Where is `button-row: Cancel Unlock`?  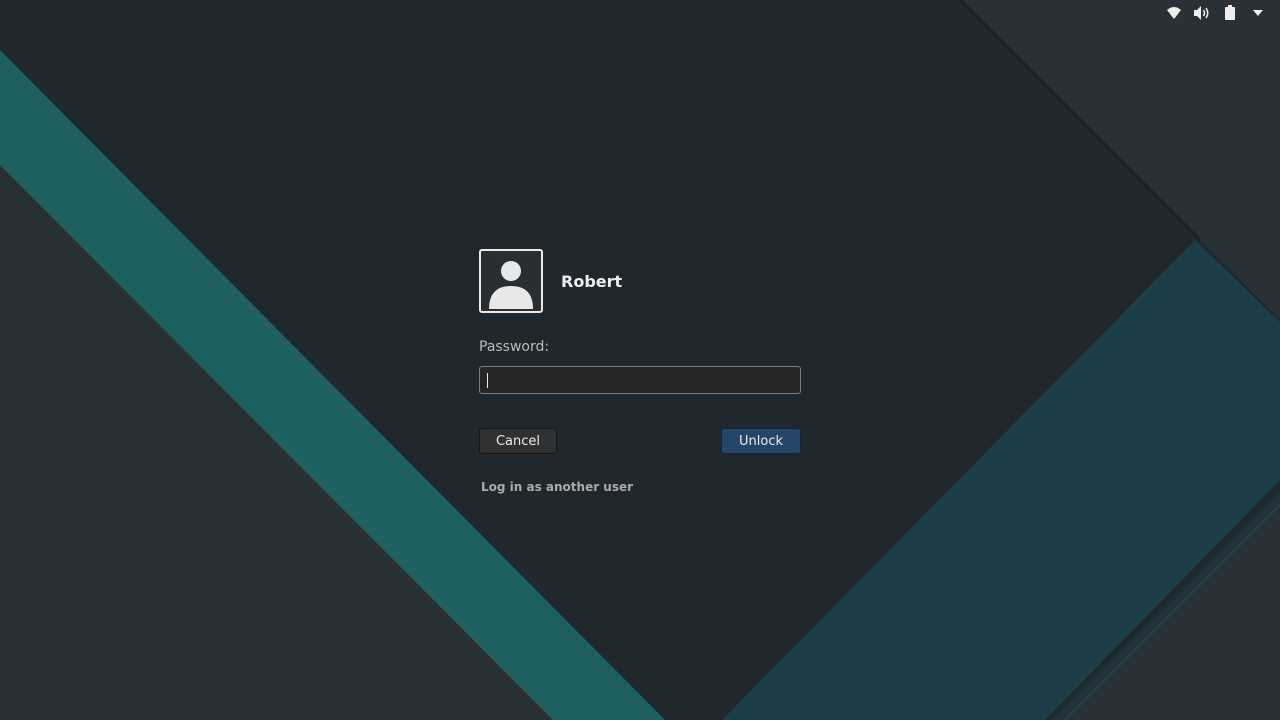 button-row: Cancel Unlock is located at coordinates (640, 441).